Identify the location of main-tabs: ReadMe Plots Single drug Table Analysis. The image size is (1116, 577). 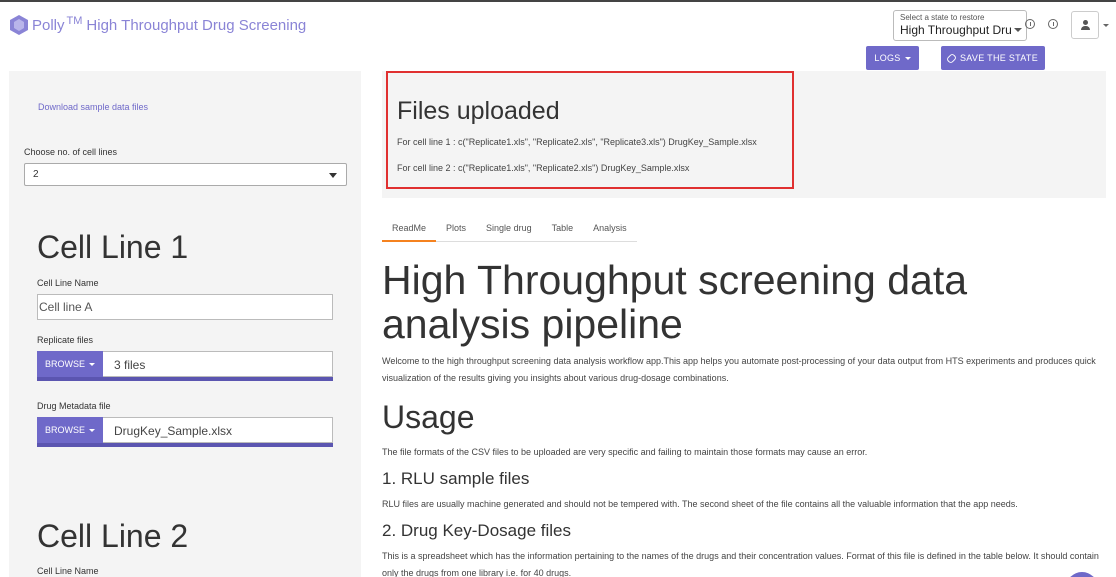
(509, 229).